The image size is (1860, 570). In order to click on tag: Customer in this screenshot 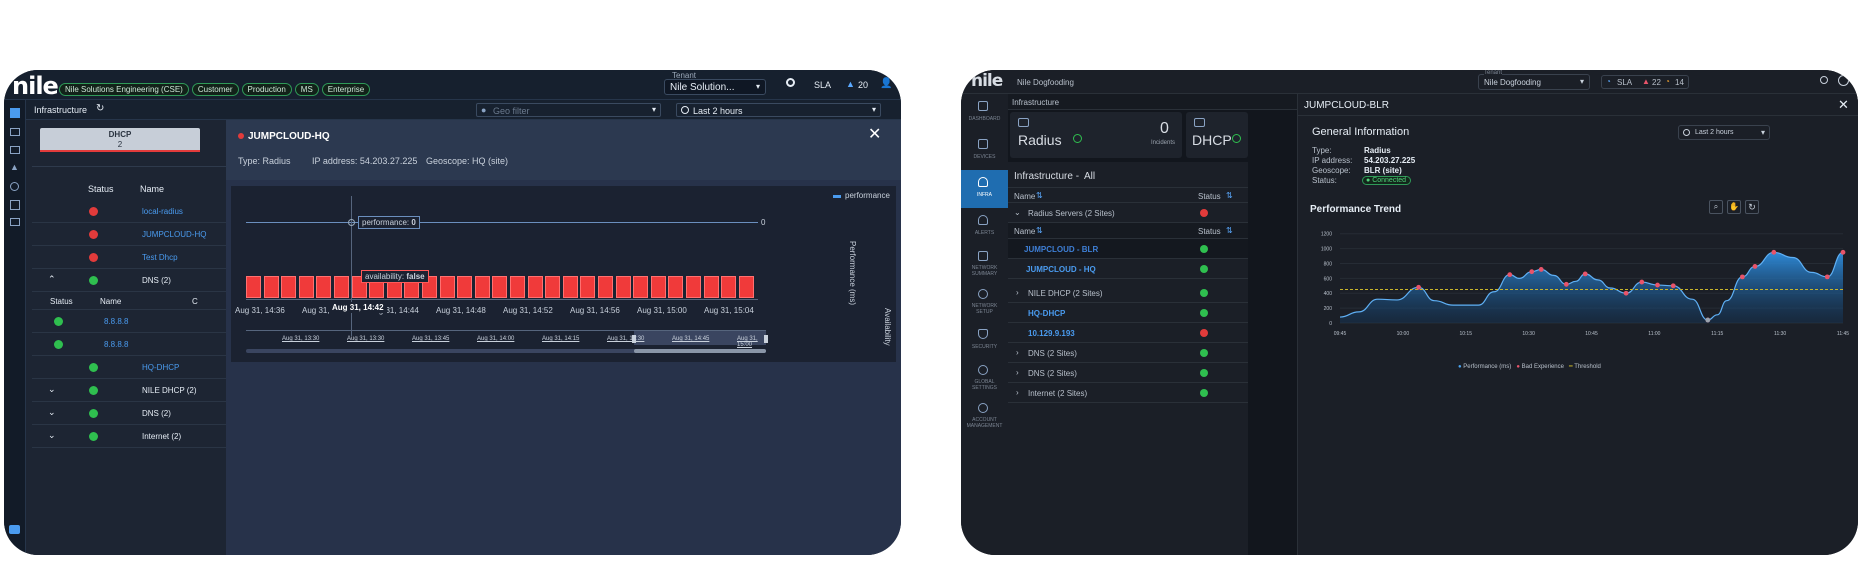, I will do `click(215, 89)`.